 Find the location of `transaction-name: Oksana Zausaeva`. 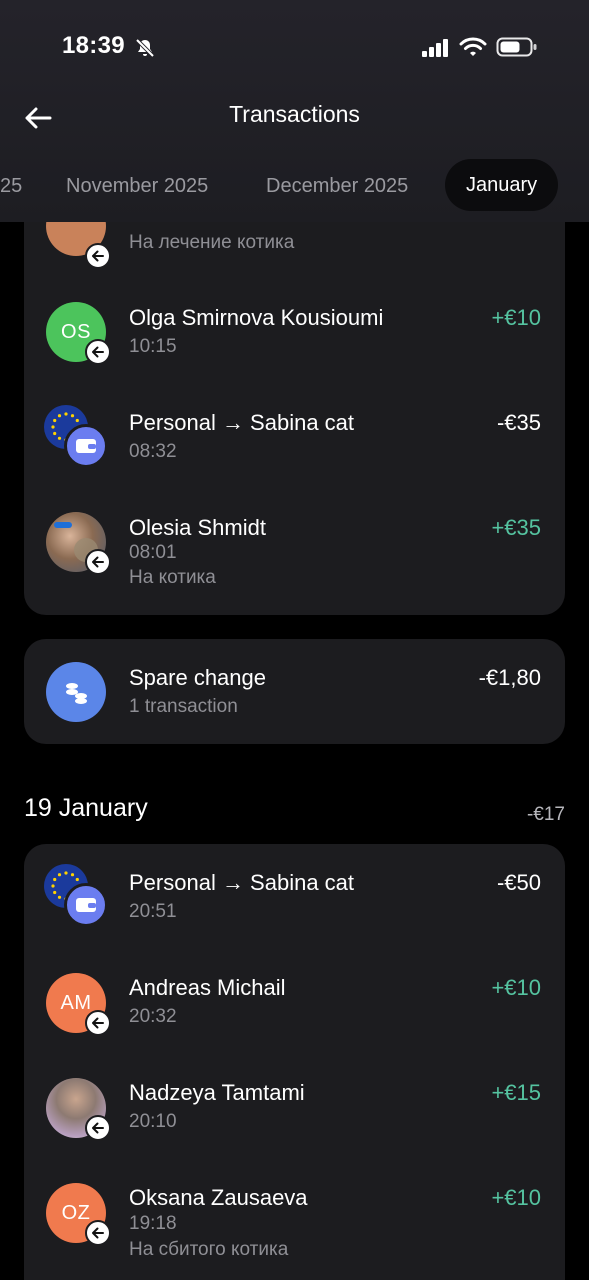

transaction-name: Oksana Zausaeva is located at coordinates (218, 1197).